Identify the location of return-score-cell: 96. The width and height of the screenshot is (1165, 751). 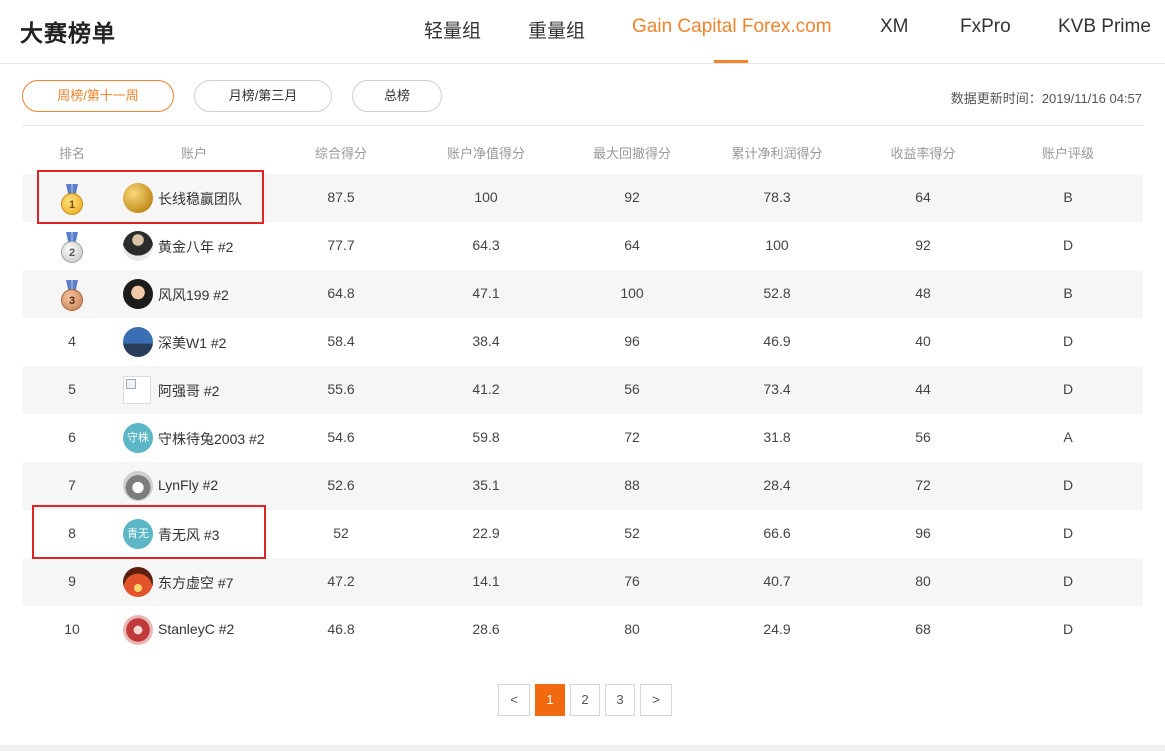
(923, 533).